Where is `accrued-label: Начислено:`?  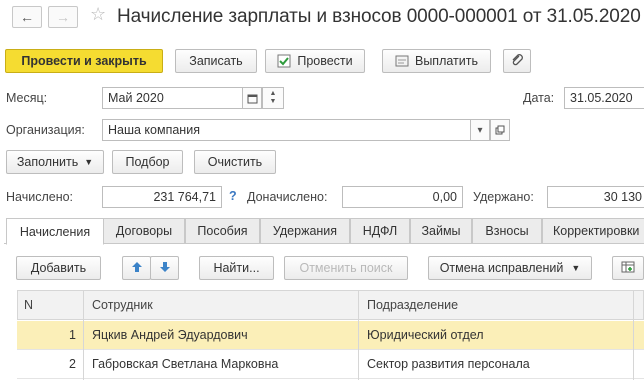
accrued-label: Начислено: is located at coordinates (40, 197).